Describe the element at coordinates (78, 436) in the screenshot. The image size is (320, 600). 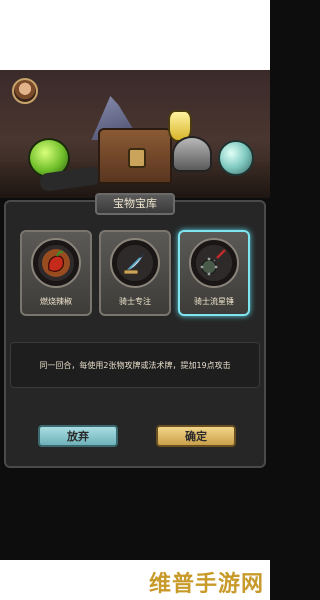
I see `abandon-button: 放弃` at that location.